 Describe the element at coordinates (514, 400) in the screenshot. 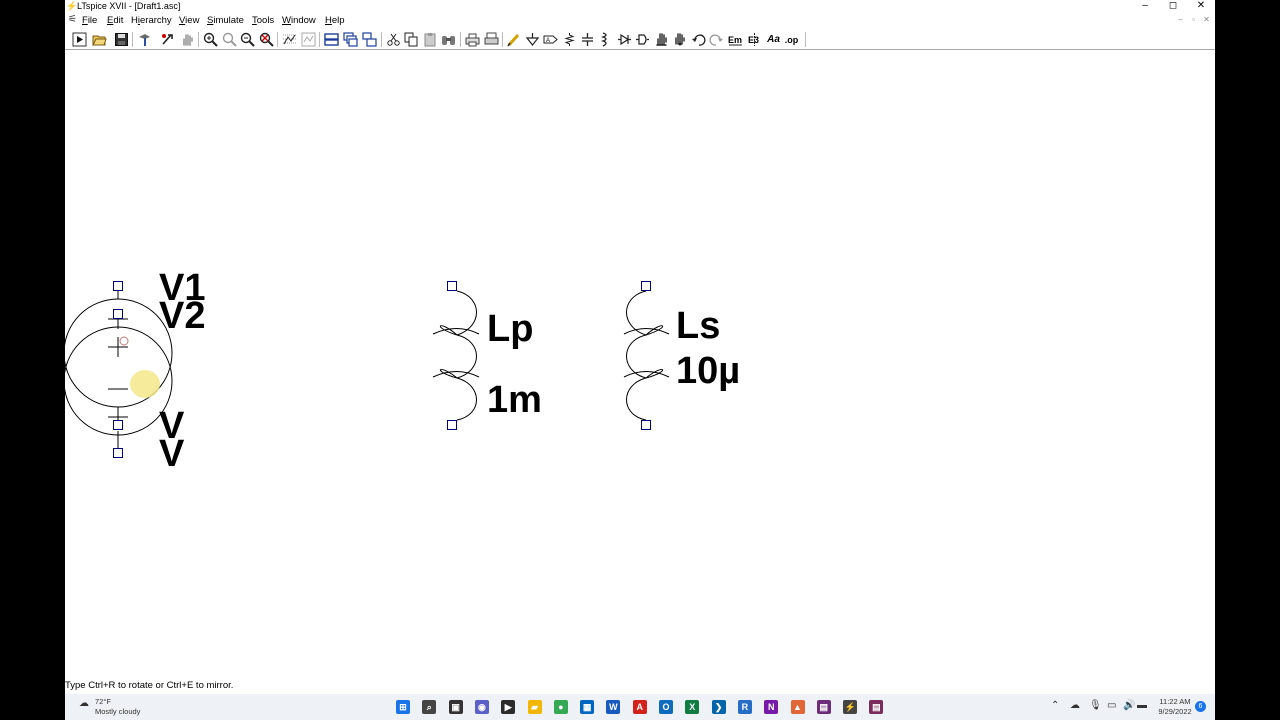

I see `inductor-value-lp: 1m` at that location.